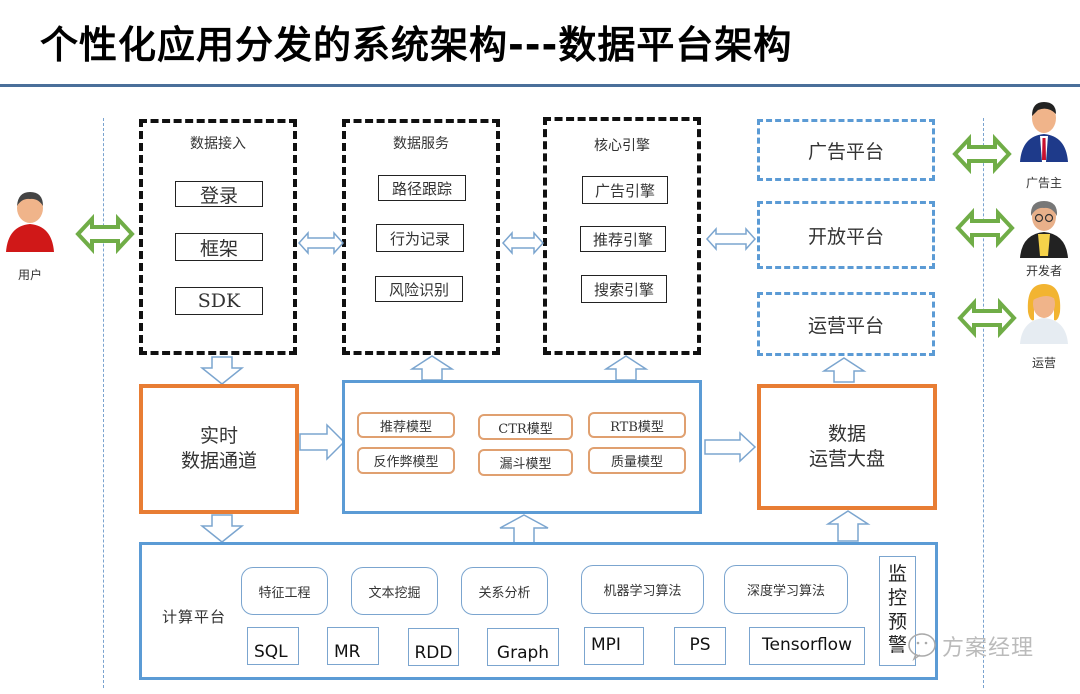 The width and height of the screenshot is (1080, 694). What do you see at coordinates (394, 591) in the screenshot?
I see `algo-text-mining: 文本挖掘` at bounding box center [394, 591].